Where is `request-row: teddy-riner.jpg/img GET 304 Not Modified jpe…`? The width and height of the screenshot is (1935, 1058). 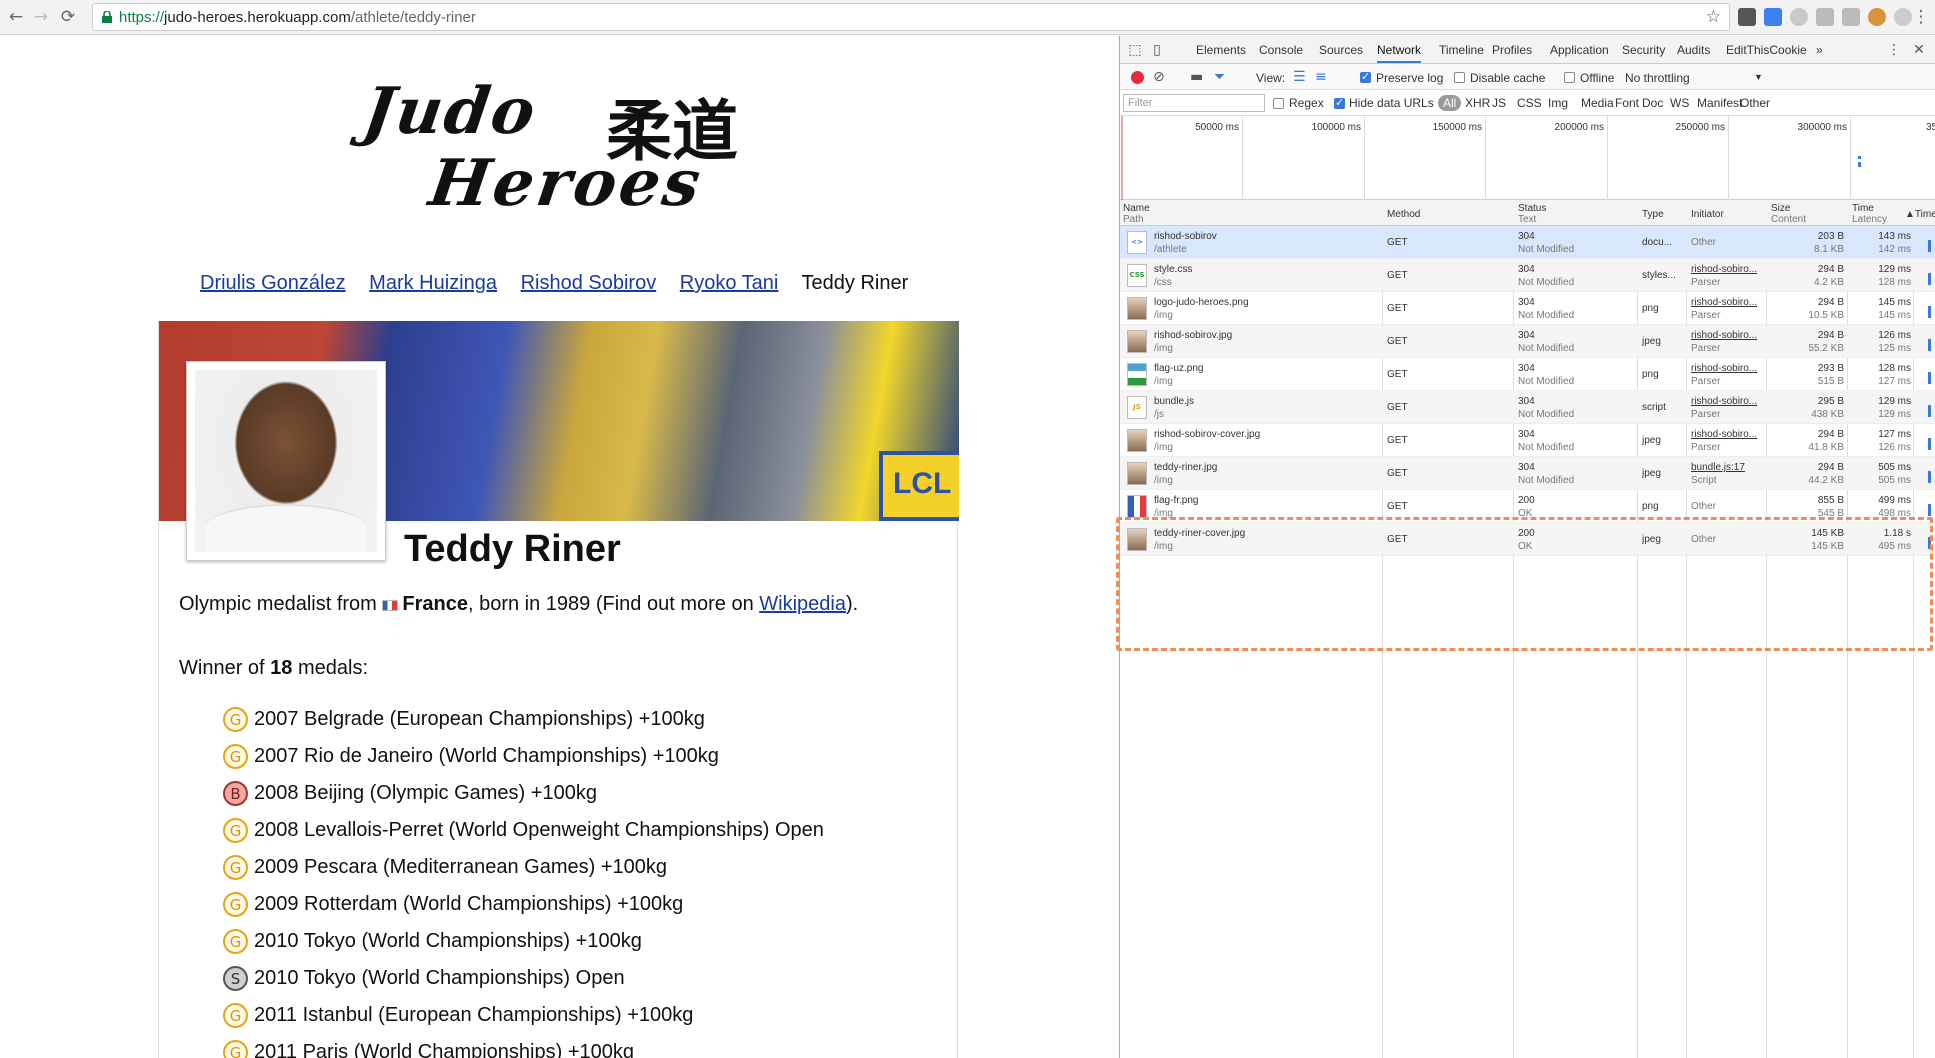
request-row: teddy-riner.jpg/img GET 304 Not Modified jpe… is located at coordinates (1527, 473).